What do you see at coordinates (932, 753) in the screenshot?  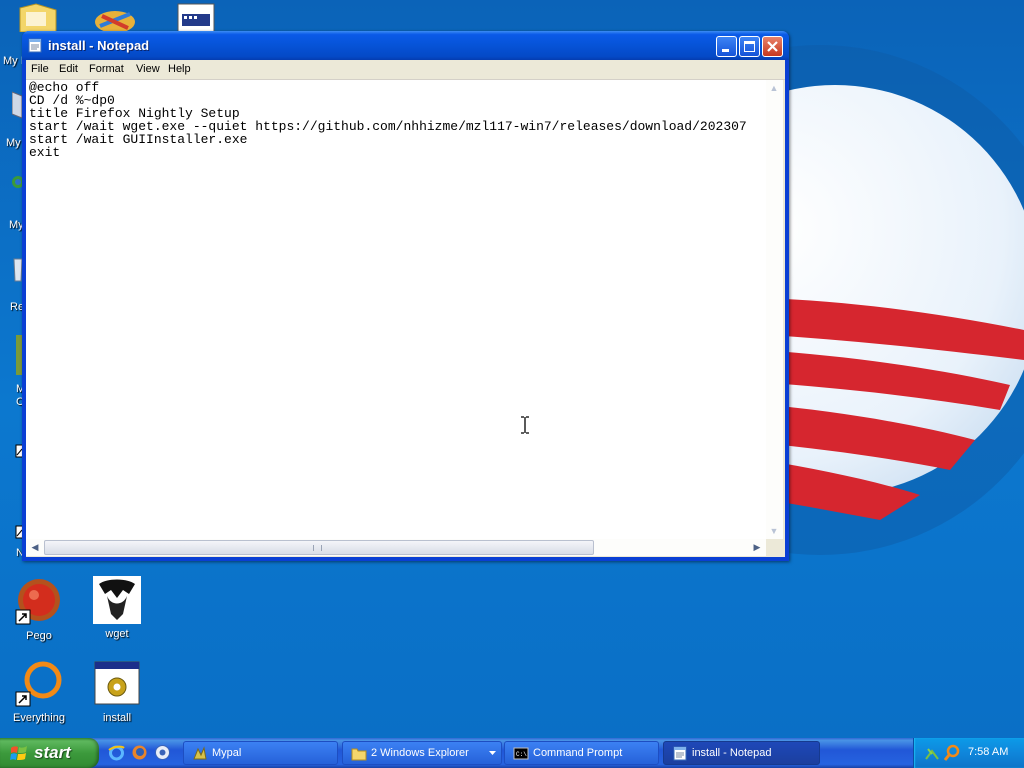 I see `network-icon` at bounding box center [932, 753].